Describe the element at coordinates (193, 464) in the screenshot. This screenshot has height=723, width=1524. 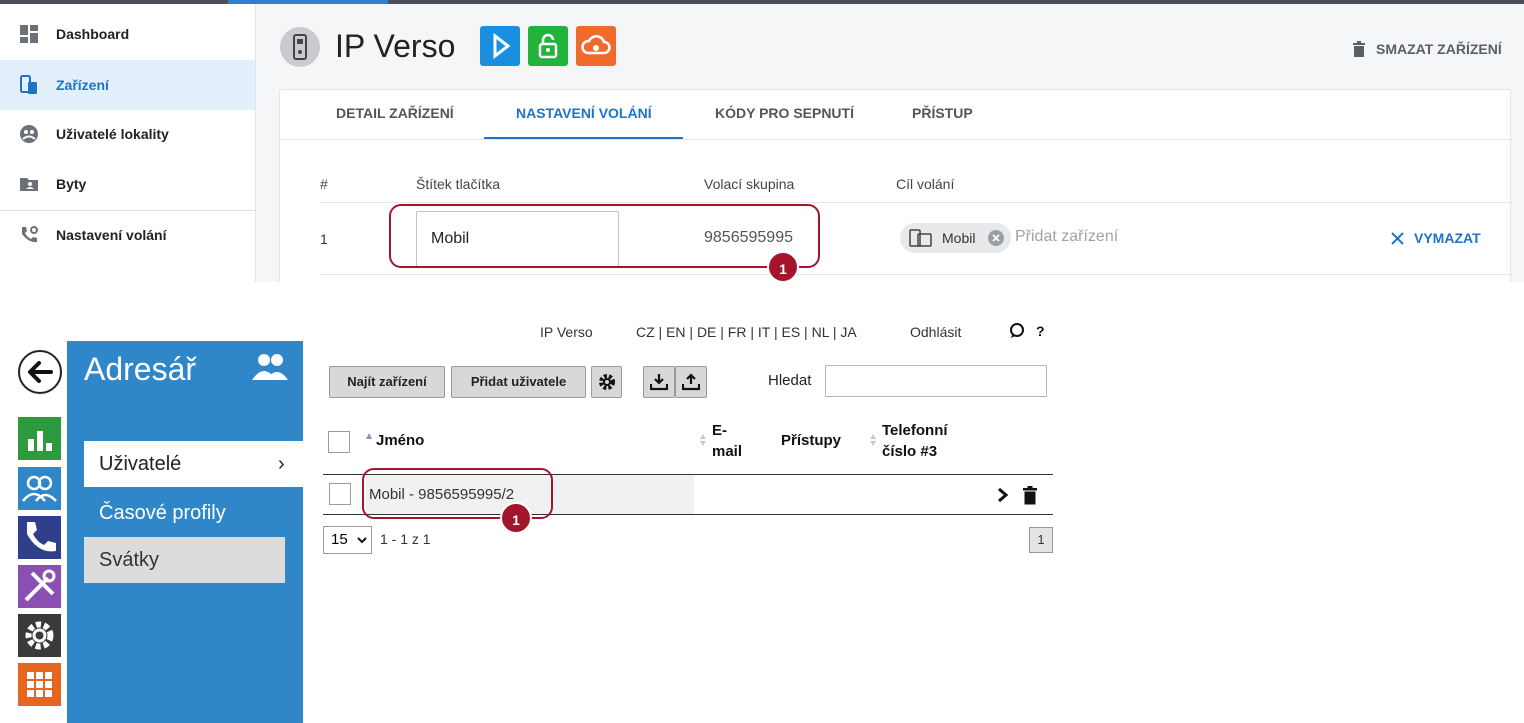
I see `submenu-item-users: Uživatelé ›` at that location.